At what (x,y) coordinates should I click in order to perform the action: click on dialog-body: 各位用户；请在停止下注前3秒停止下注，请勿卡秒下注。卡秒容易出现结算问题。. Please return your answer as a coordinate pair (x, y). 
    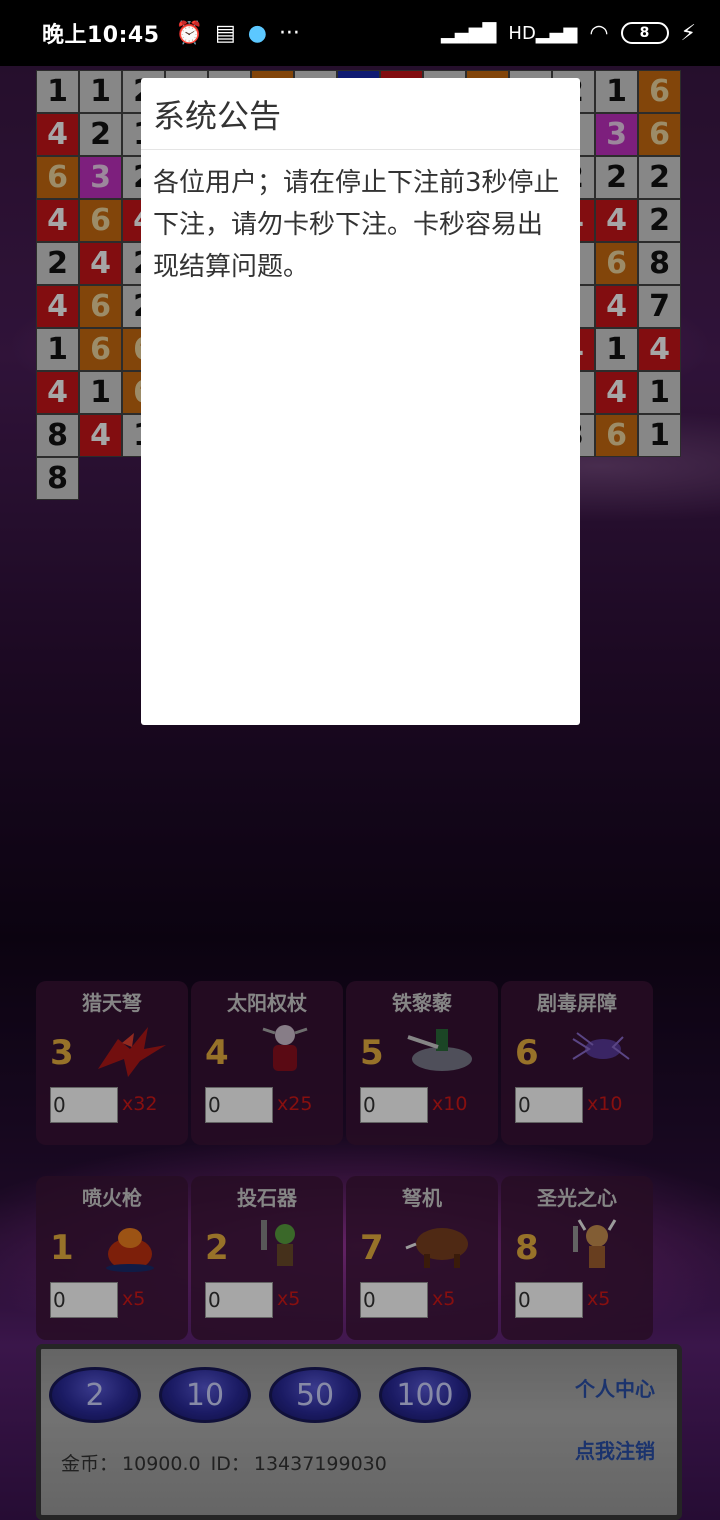
    Looking at the image, I should click on (356, 225).